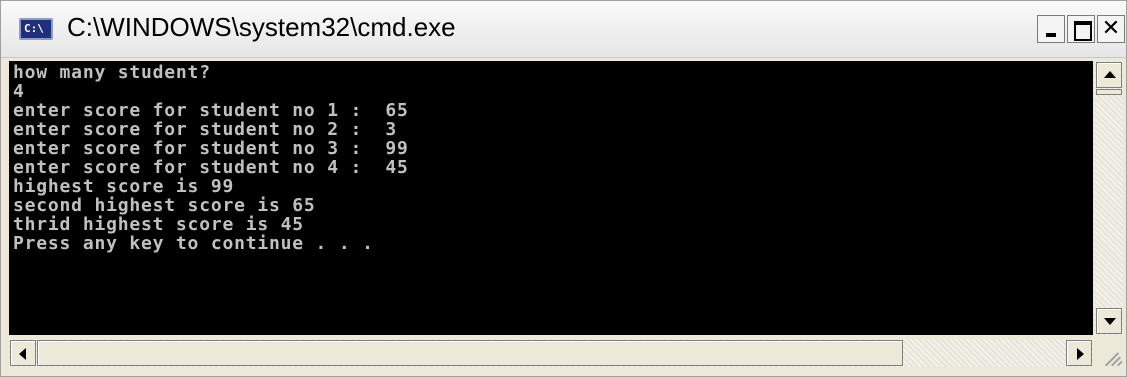  What do you see at coordinates (158, 224) in the screenshot?
I see `console-line: thrid highest score is 45` at bounding box center [158, 224].